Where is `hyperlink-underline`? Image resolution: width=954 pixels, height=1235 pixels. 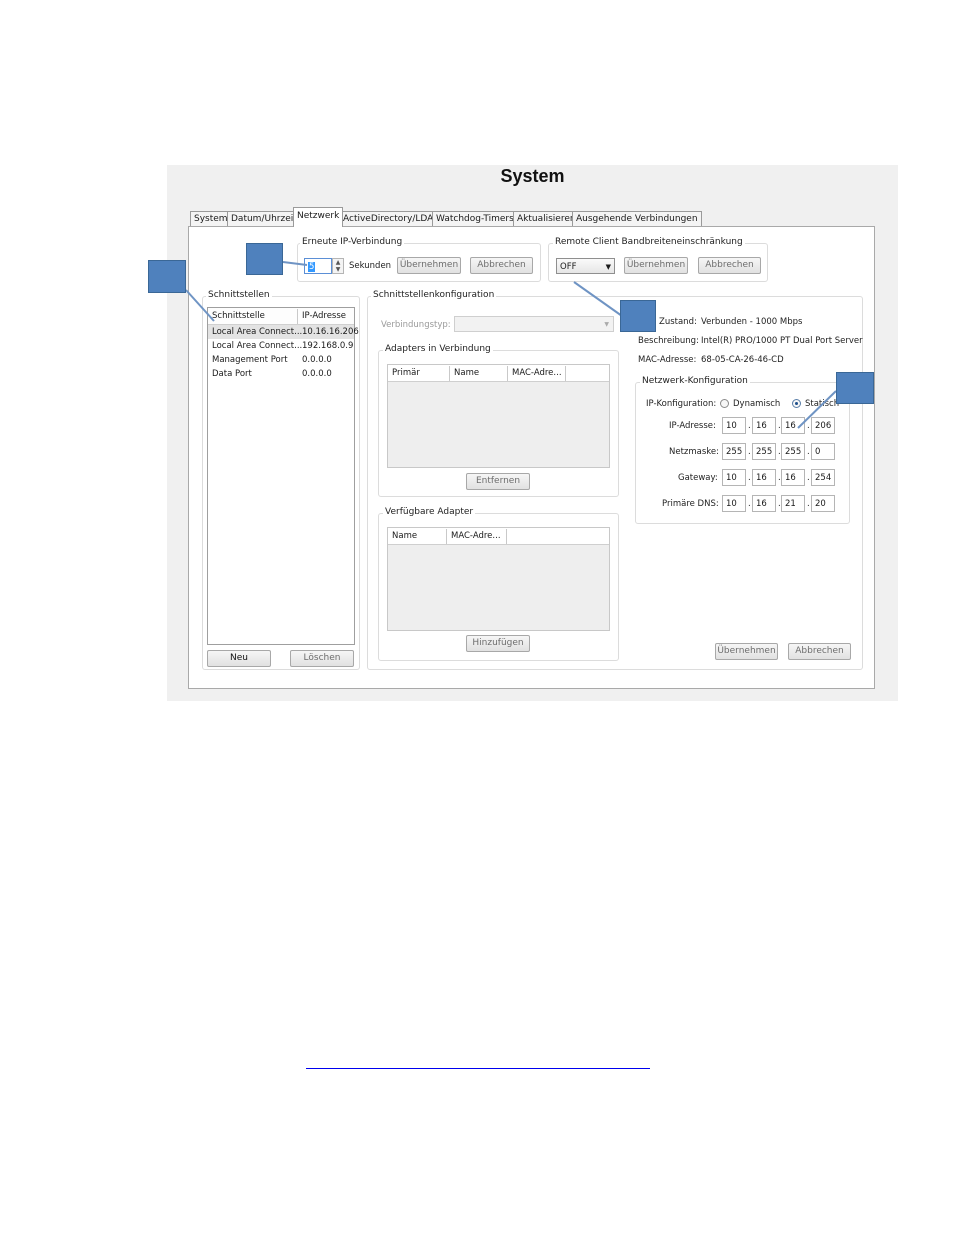 hyperlink-underline is located at coordinates (478, 1068).